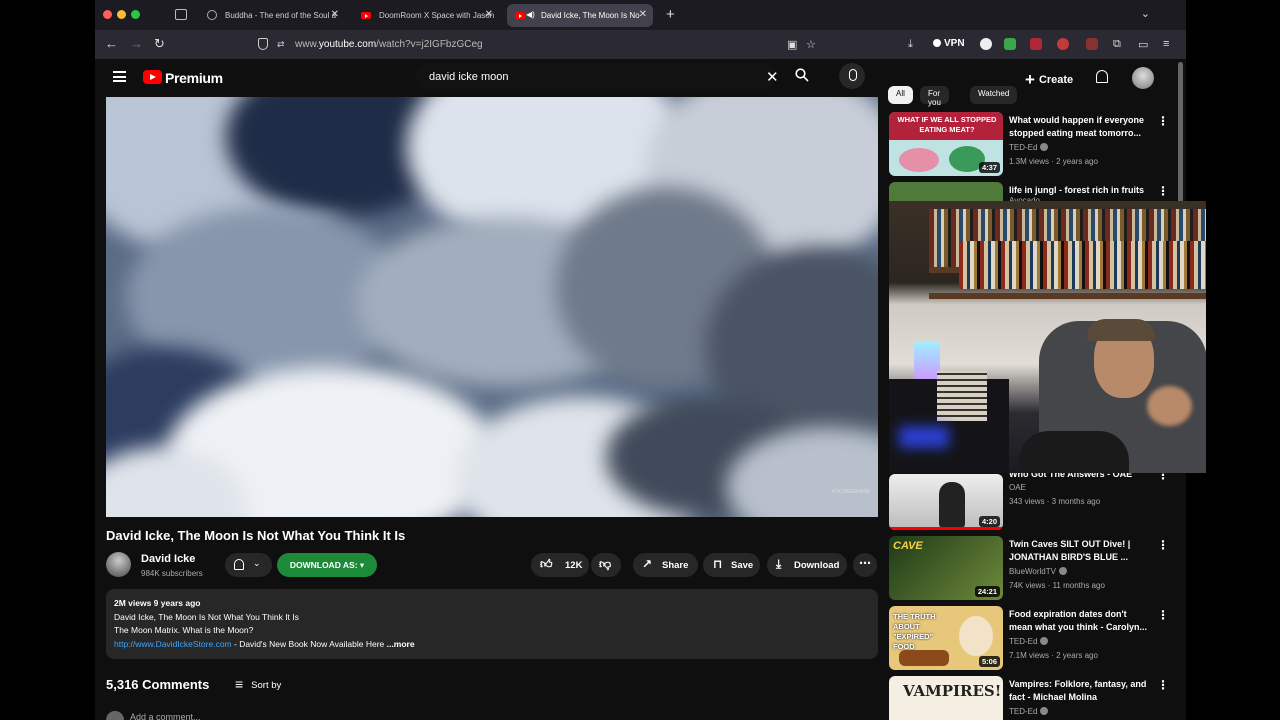 This screenshot has width=1280, height=720. I want to click on thumbs-up-icon: 👍︎, so click(546, 564).